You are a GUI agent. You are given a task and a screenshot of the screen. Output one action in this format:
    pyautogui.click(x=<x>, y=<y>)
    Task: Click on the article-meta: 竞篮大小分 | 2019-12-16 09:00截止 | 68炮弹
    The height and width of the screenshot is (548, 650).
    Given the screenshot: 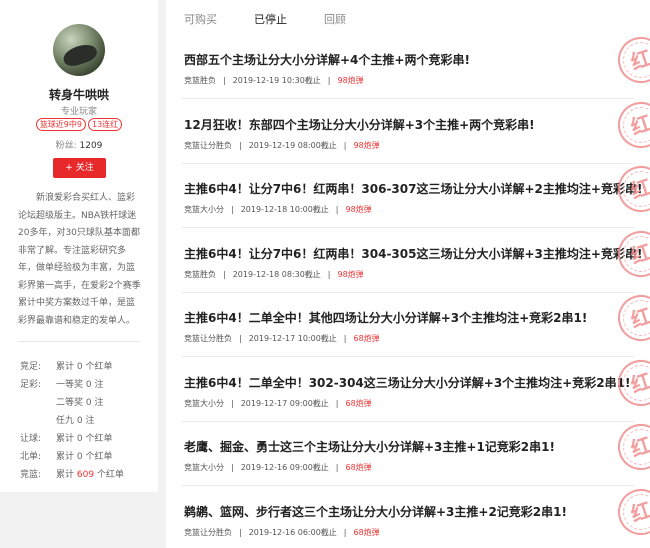 What is the action you would take?
    pyautogui.click(x=281, y=467)
    